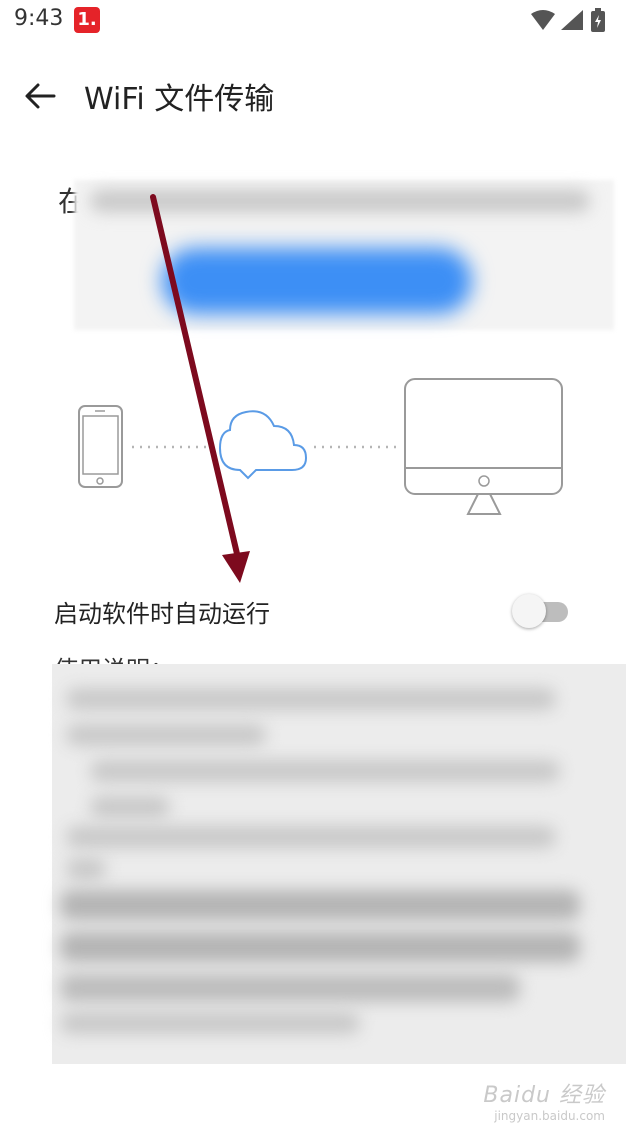 The height and width of the screenshot is (1139, 641). Describe the element at coordinates (39, 18) in the screenshot. I see `status-time: 9:43` at that location.